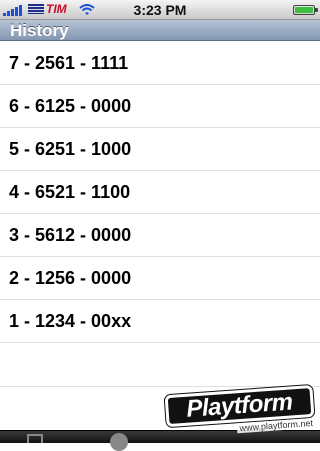 The width and height of the screenshot is (320, 451). What do you see at coordinates (305, 10) in the screenshot?
I see `battery-icon` at bounding box center [305, 10].